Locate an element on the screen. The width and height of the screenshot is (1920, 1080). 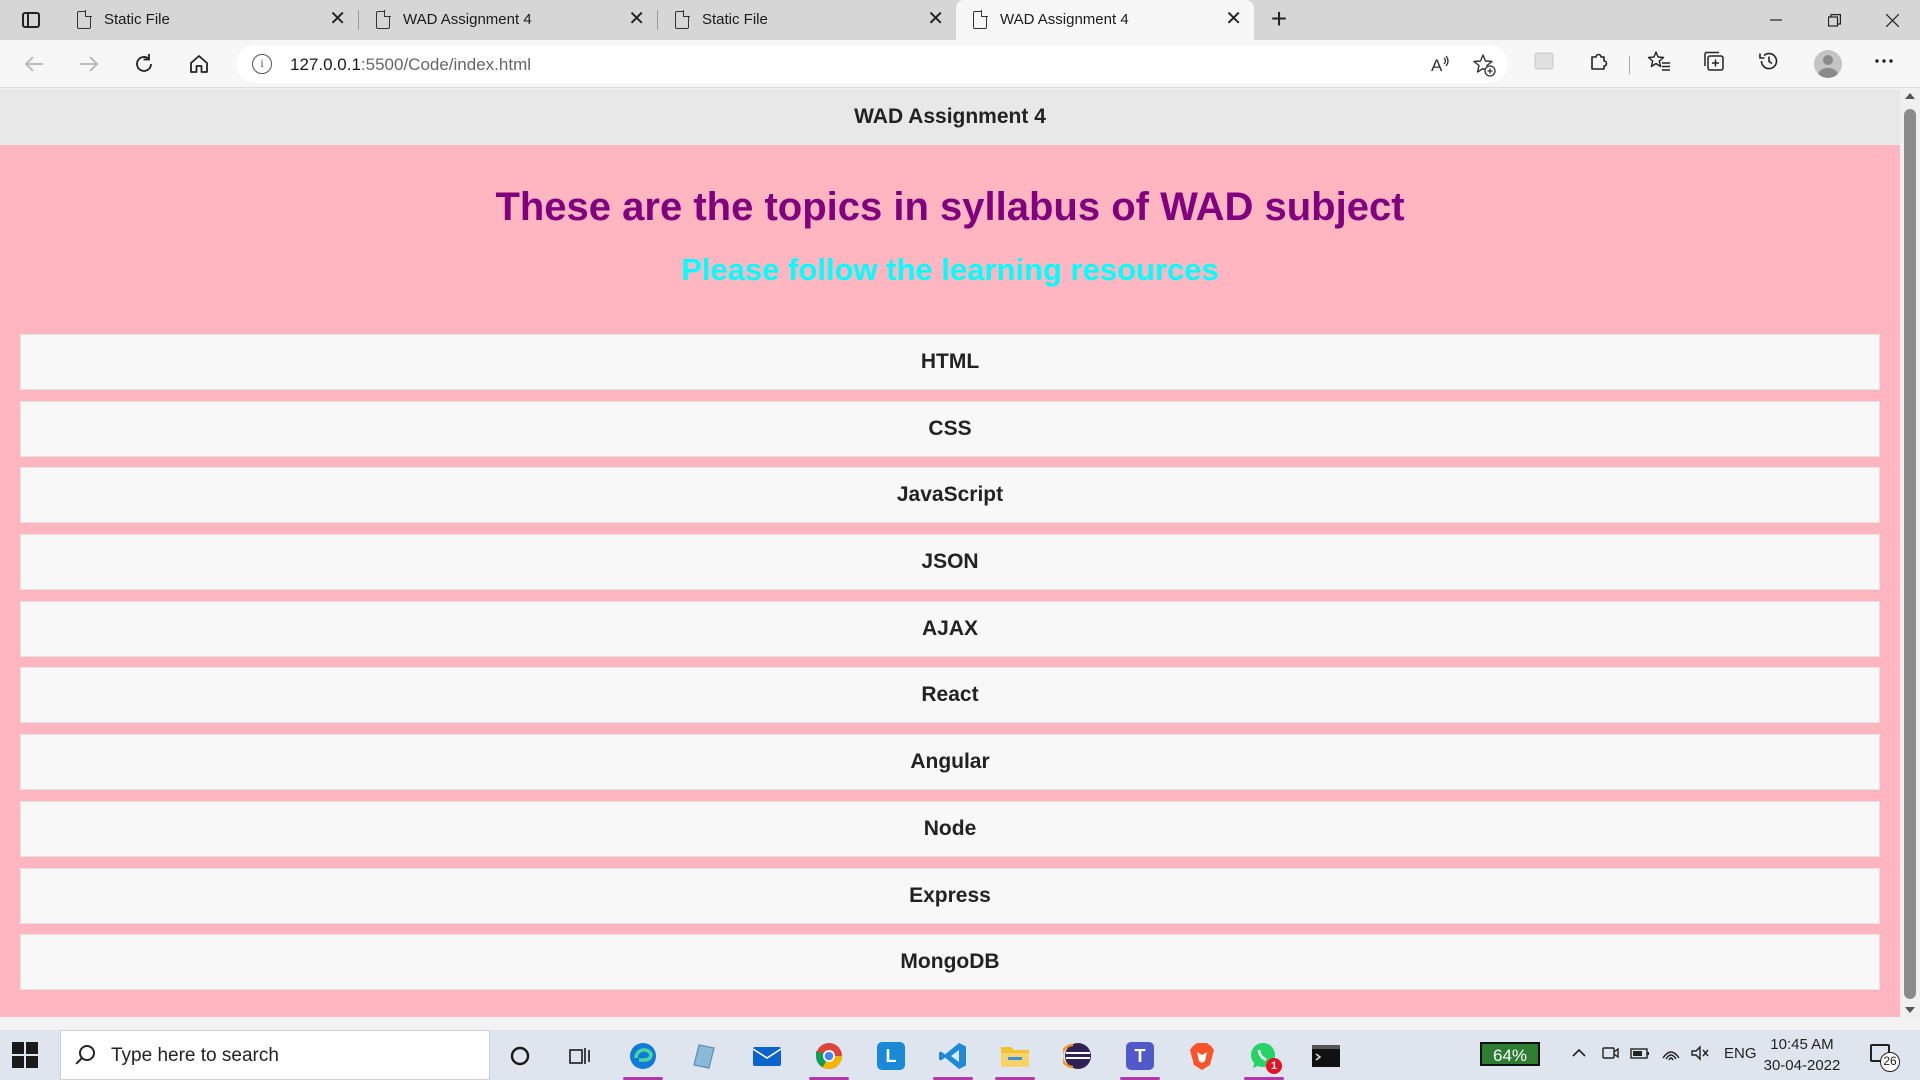
history-glyph is located at coordinates (1768, 61).